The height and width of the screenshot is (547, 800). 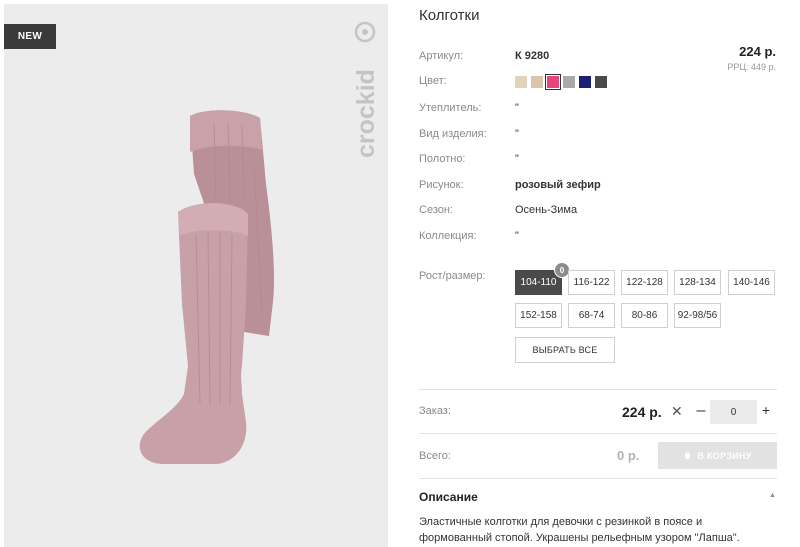 I want to click on size-option: 116-122, so click(x=591, y=282).